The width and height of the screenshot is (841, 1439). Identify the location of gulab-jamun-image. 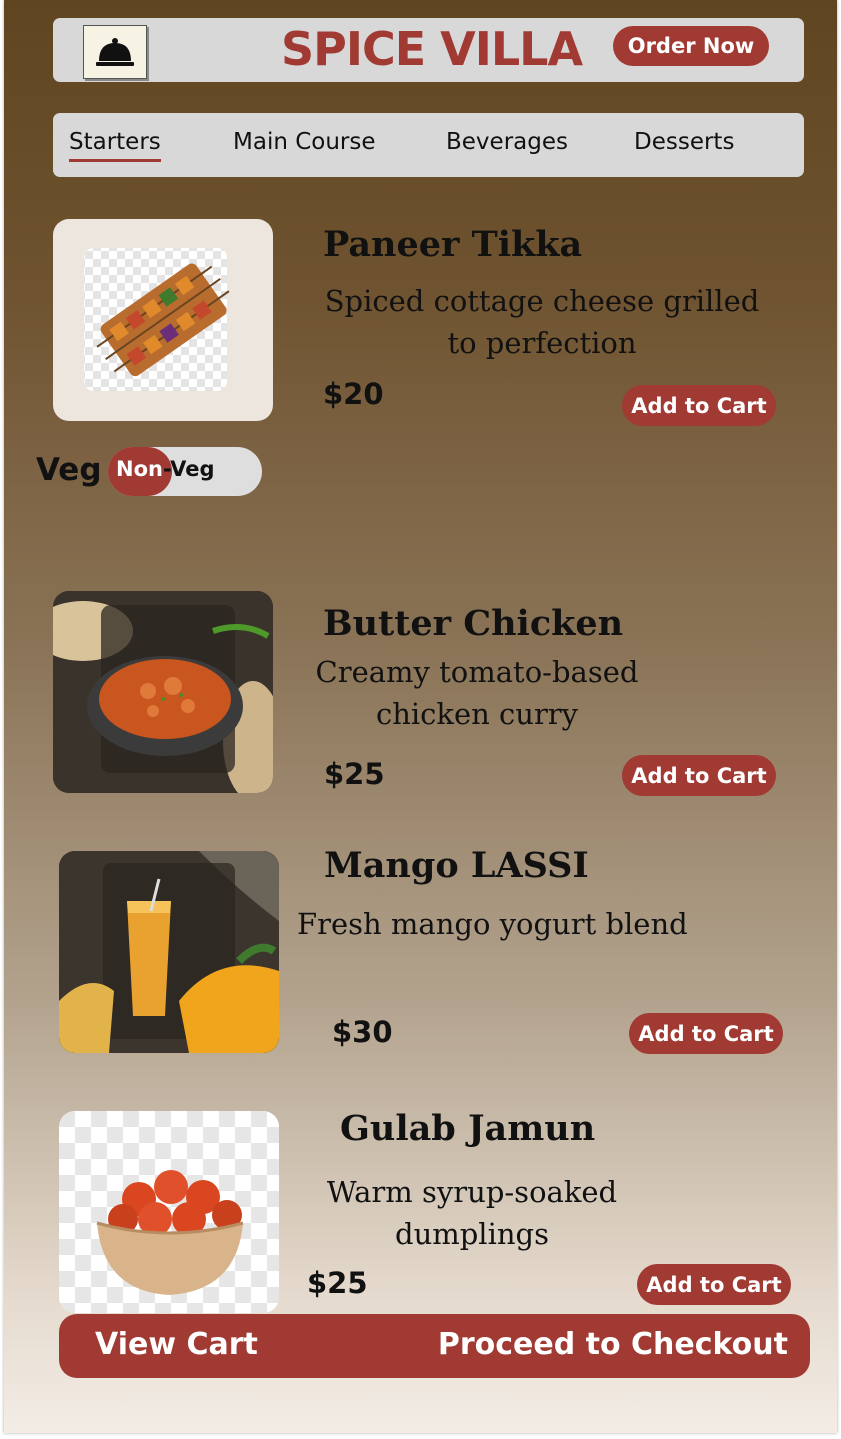
(169, 1212).